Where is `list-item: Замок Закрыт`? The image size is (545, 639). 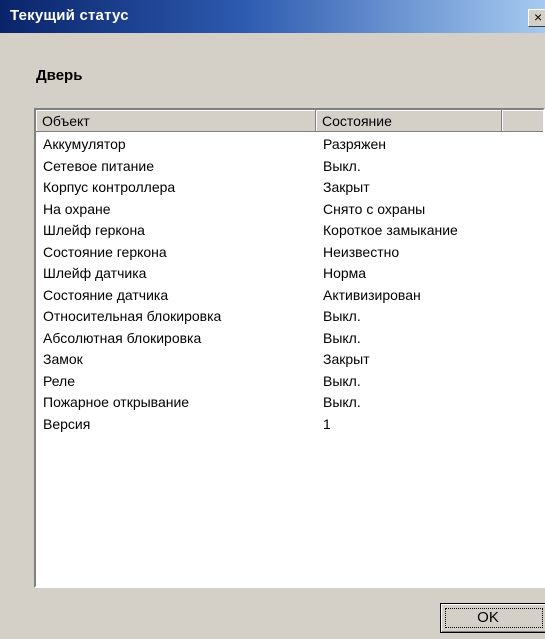 list-item: Замок Закрыт is located at coordinates (289, 360).